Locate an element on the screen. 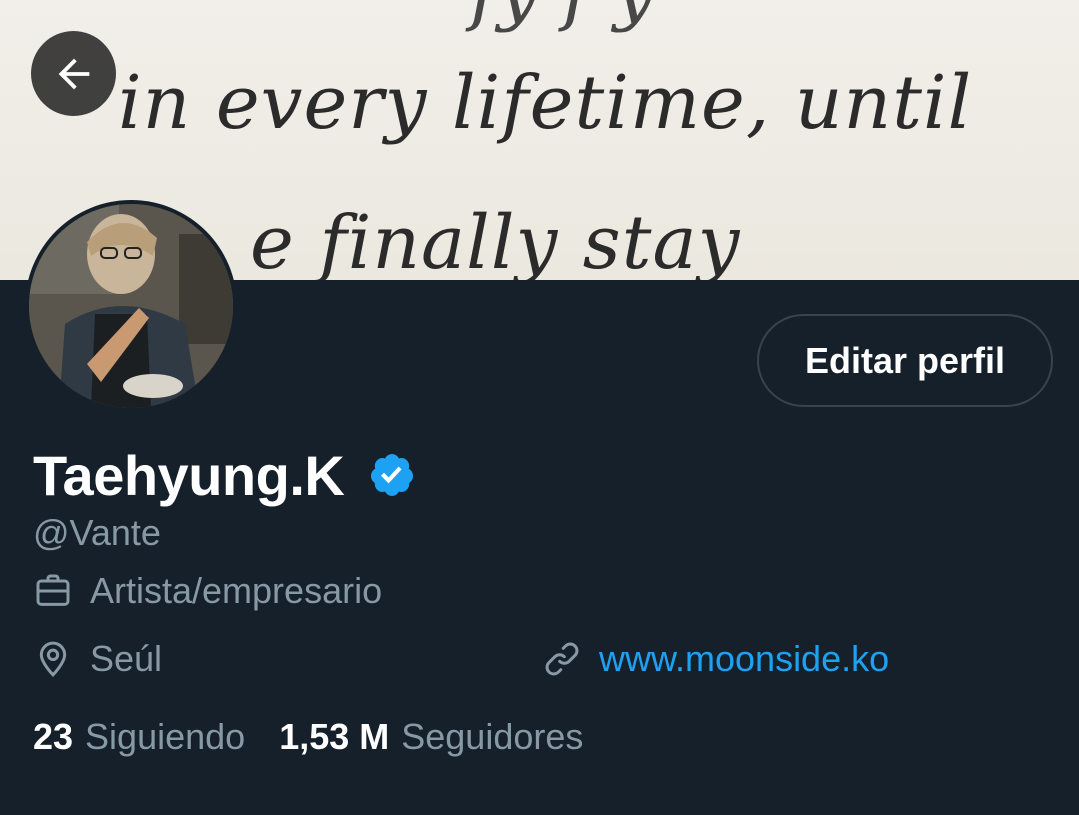  followers-label: Seguidores is located at coordinates (492, 736).